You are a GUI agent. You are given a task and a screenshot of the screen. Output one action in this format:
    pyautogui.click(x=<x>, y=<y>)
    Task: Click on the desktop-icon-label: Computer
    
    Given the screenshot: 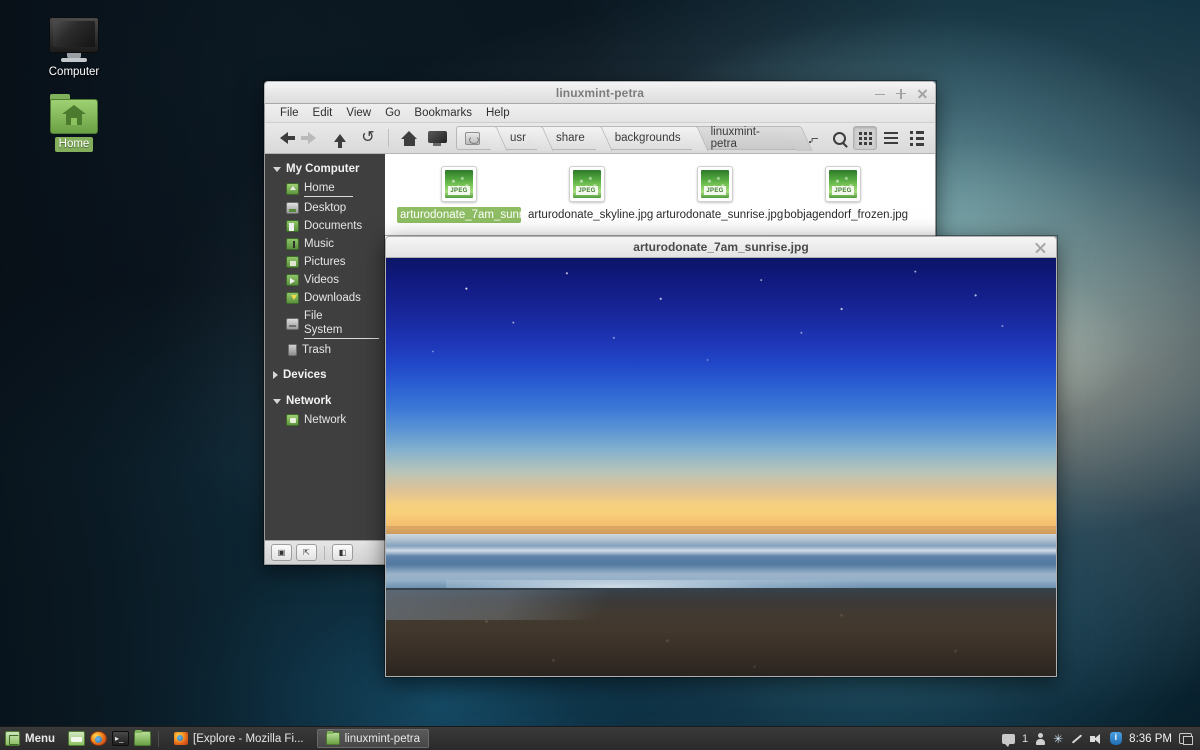 What is the action you would take?
    pyautogui.click(x=74, y=72)
    